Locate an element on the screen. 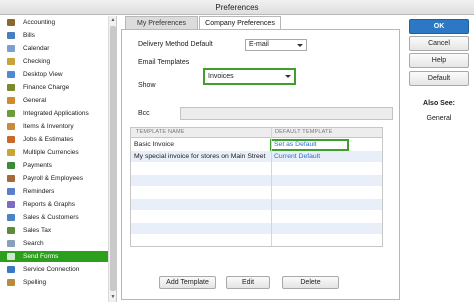 The height and width of the screenshot is (302, 474). service-connection-icon is located at coordinates (11, 269).